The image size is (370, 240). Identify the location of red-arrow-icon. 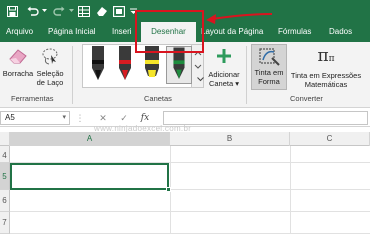
(239, 18).